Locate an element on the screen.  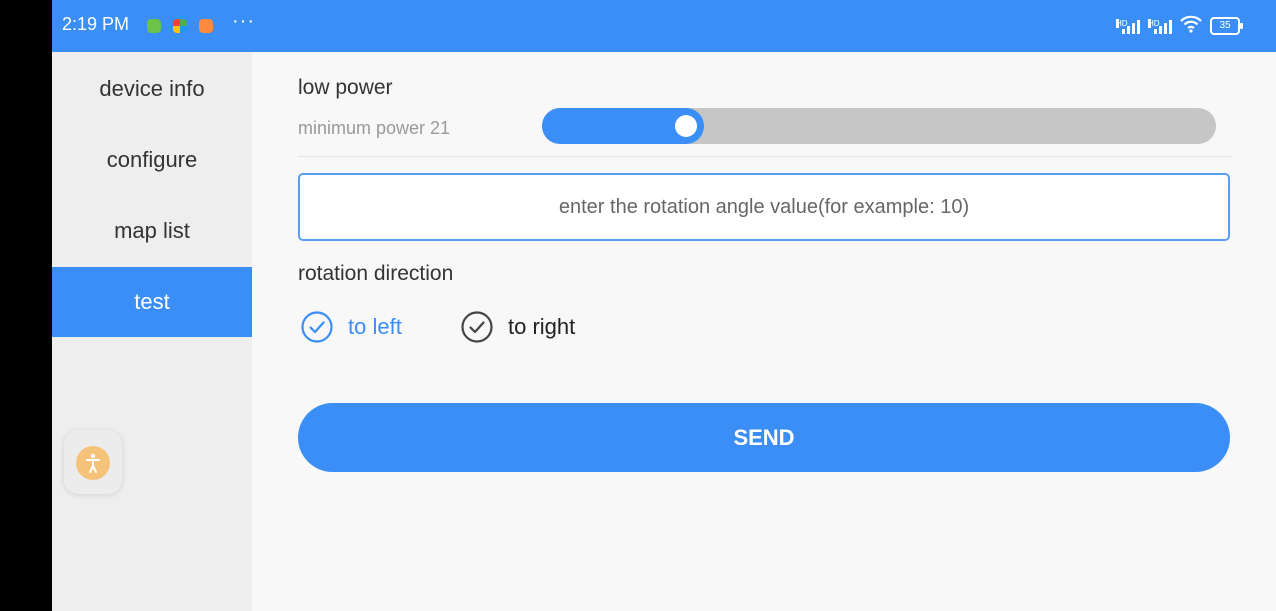
sidebar-item-label: test is located at coordinates (152, 301).